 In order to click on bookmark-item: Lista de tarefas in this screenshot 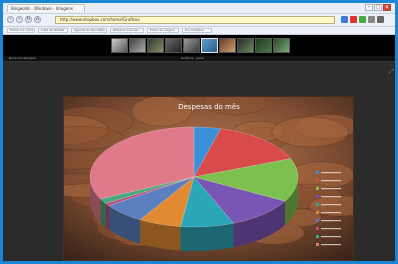, I will do `click(53, 30)`.